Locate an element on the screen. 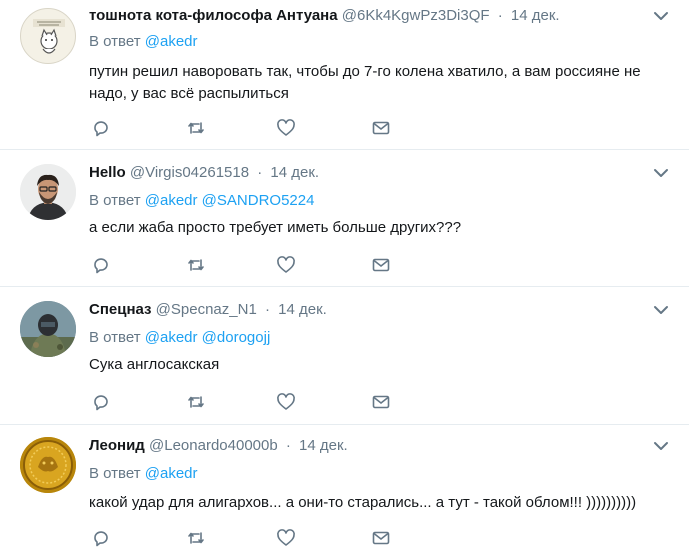 Image resolution: width=689 pixels, height=556 pixels. reply-context: В ответ @akedr @dorogojj is located at coordinates (179, 338).